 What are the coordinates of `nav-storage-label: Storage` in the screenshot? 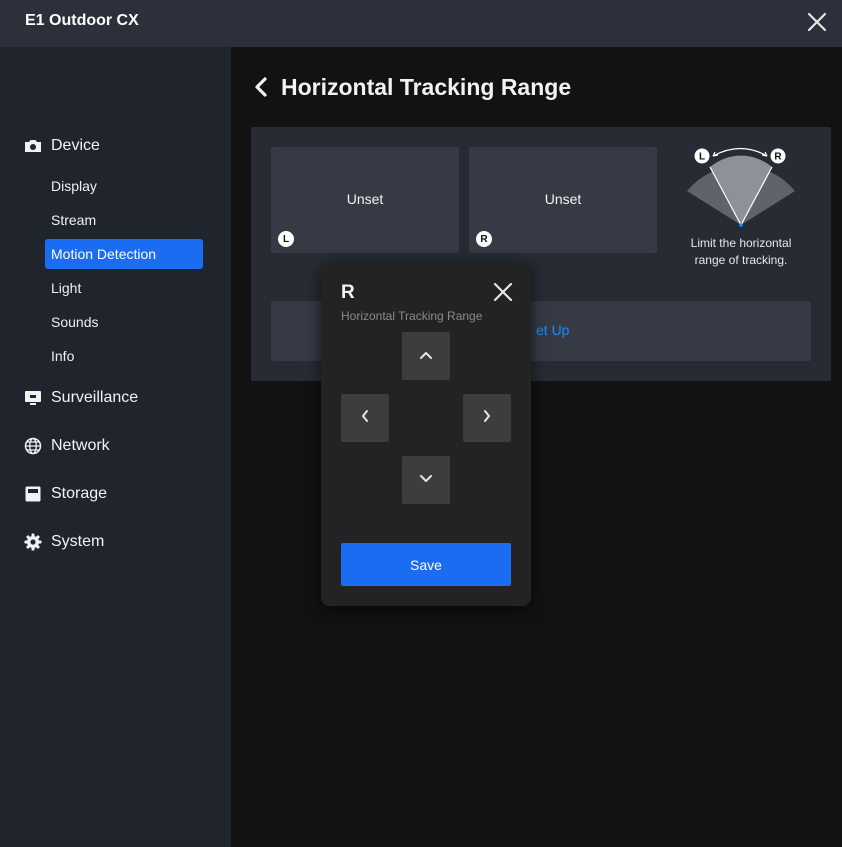 It's located at (79, 493).